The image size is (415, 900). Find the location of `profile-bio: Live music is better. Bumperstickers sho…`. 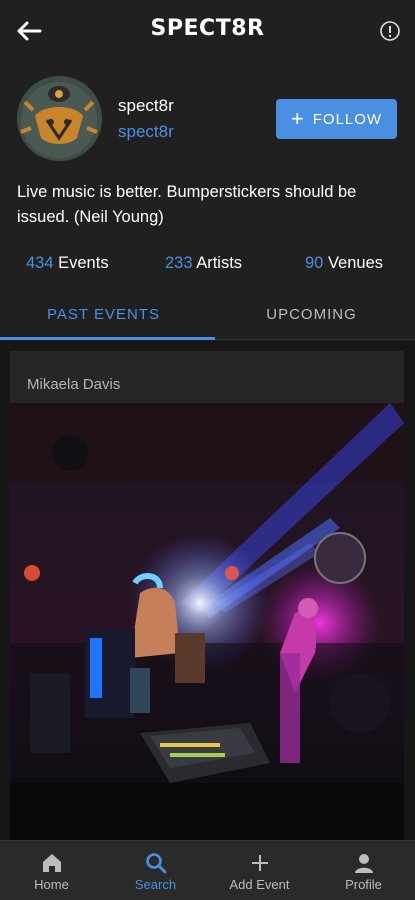

profile-bio: Live music is better. Bumperstickers sho… is located at coordinates (187, 204).